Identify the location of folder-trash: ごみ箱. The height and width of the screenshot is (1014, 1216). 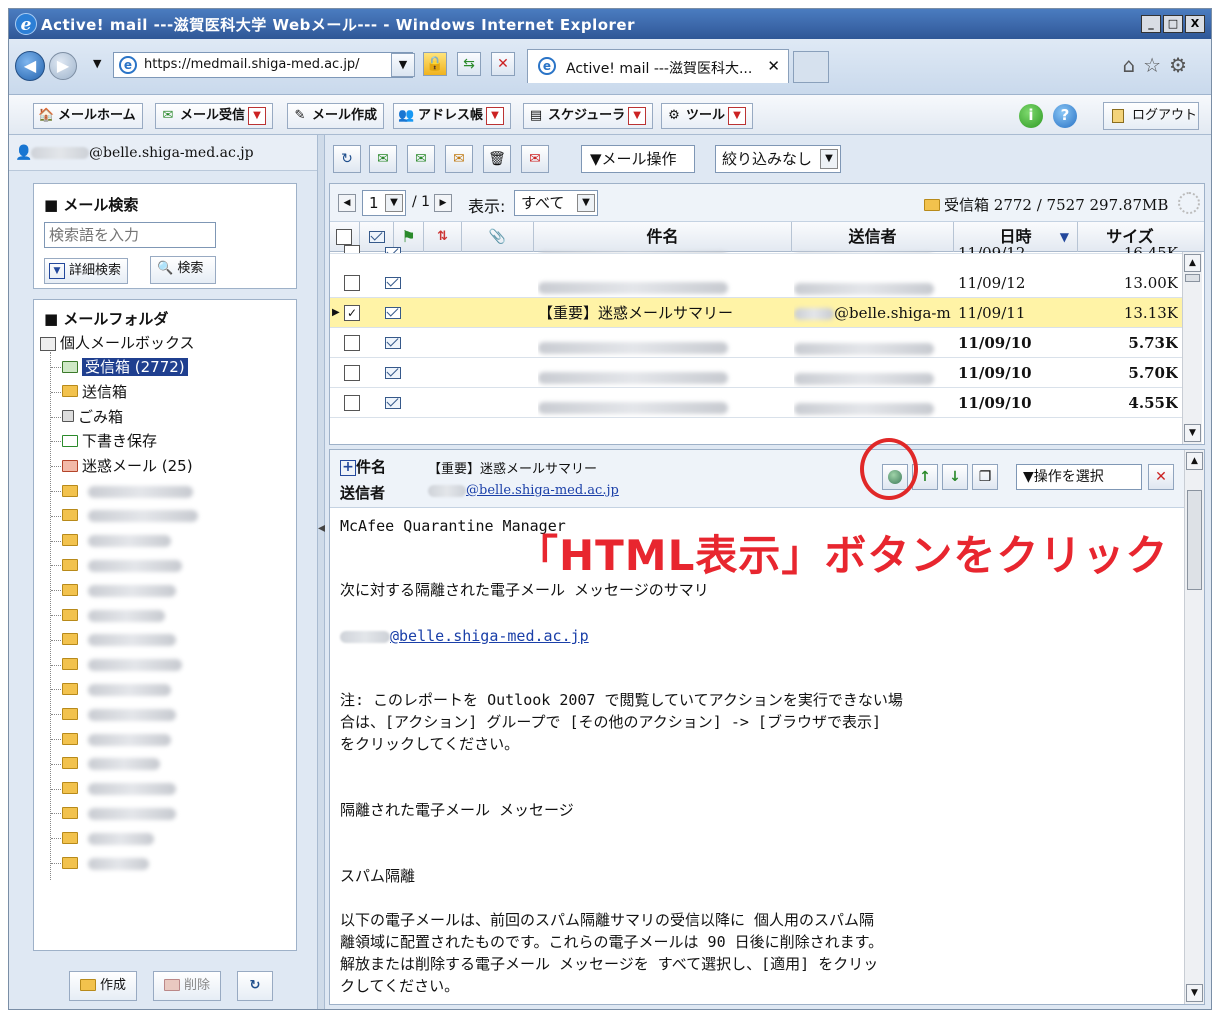
(92, 417).